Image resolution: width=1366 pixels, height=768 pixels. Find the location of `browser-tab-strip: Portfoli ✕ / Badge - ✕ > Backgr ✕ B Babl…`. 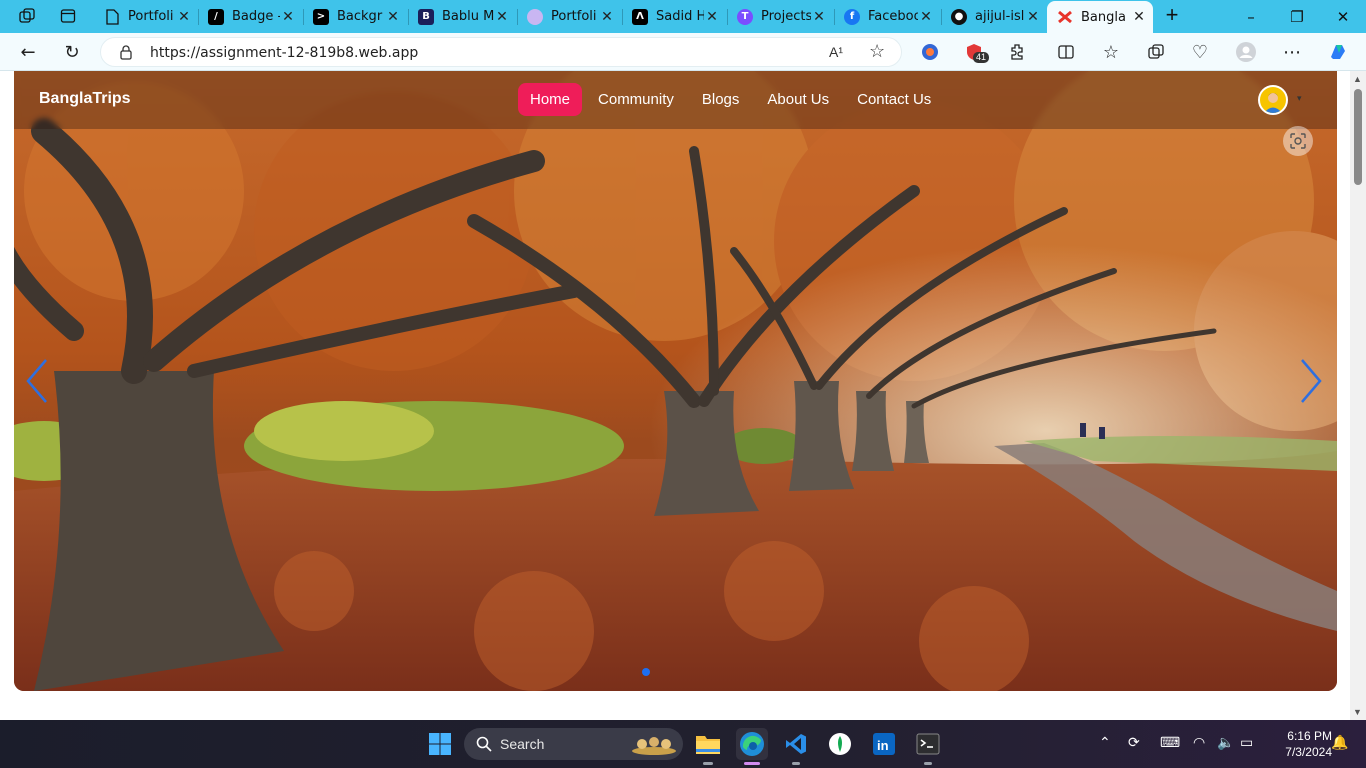

browser-tab-strip: Portfoli ✕ / Badge - ✕ > Backgr ✕ B Babl… is located at coordinates (683, 16).